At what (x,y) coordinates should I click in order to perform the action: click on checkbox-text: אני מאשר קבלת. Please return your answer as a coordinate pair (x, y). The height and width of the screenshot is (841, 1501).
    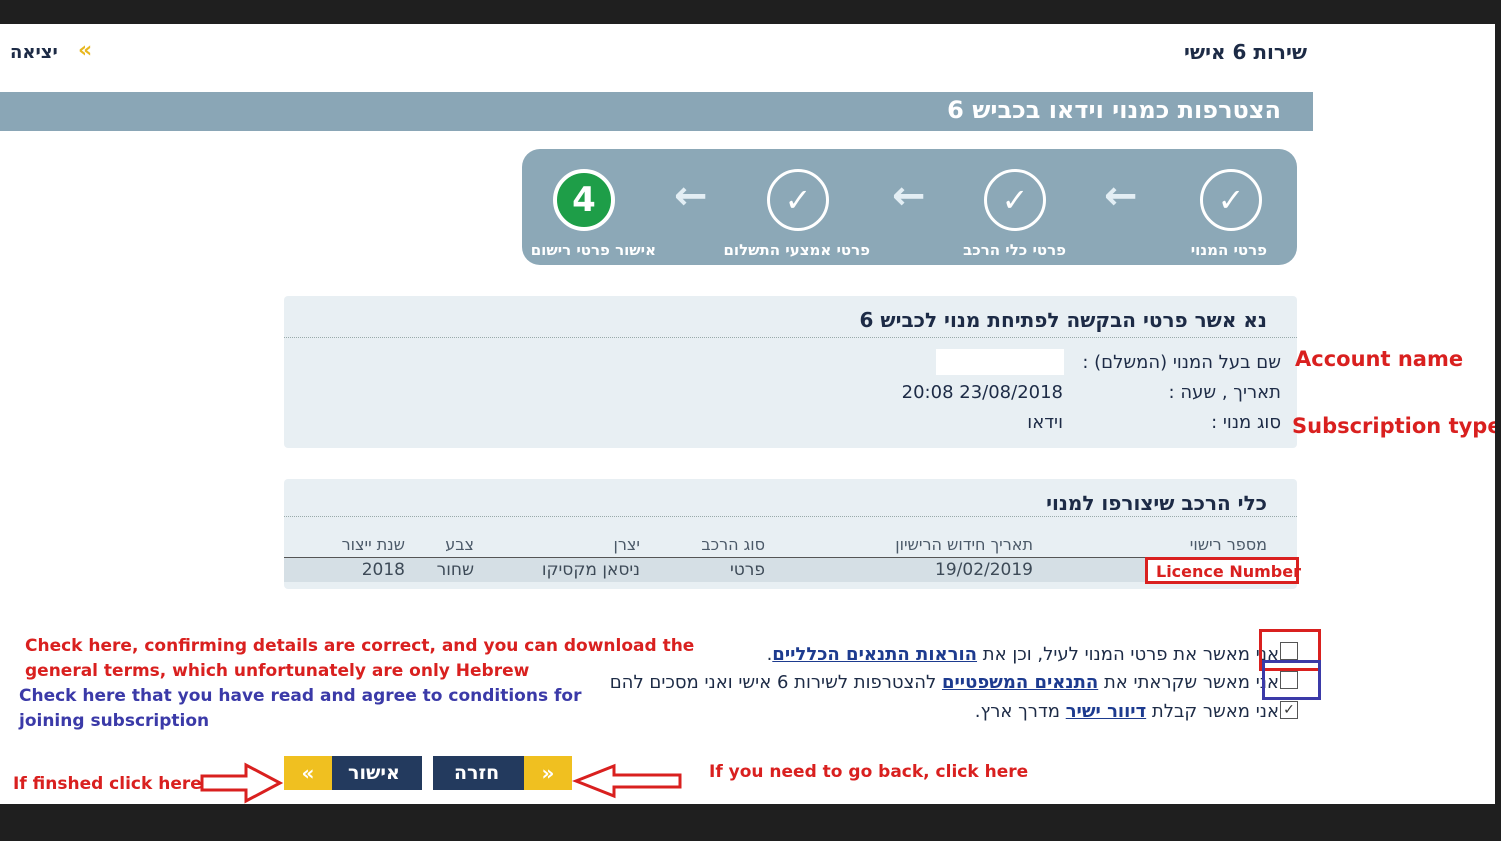
    Looking at the image, I should click on (1212, 711).